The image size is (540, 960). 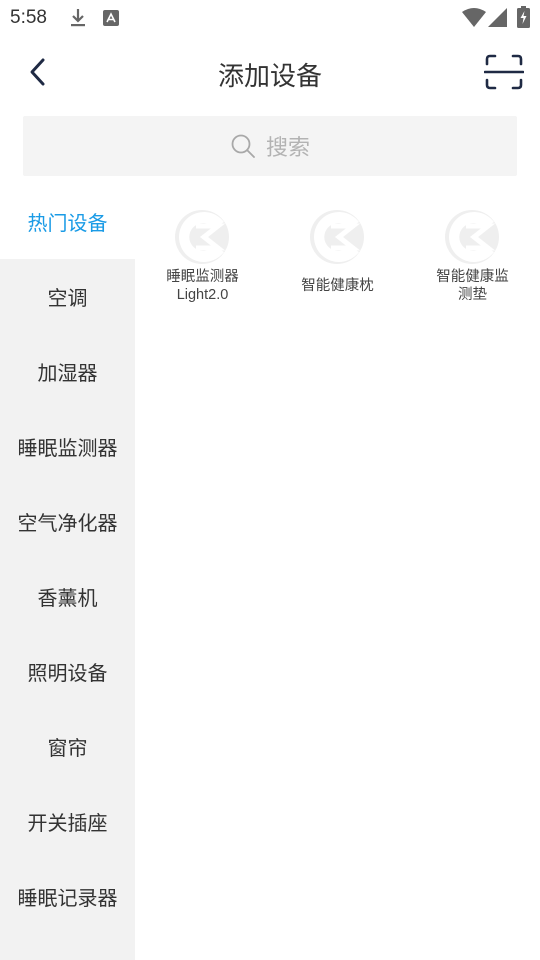 I want to click on search-placeholder: 搜索, so click(x=287, y=148).